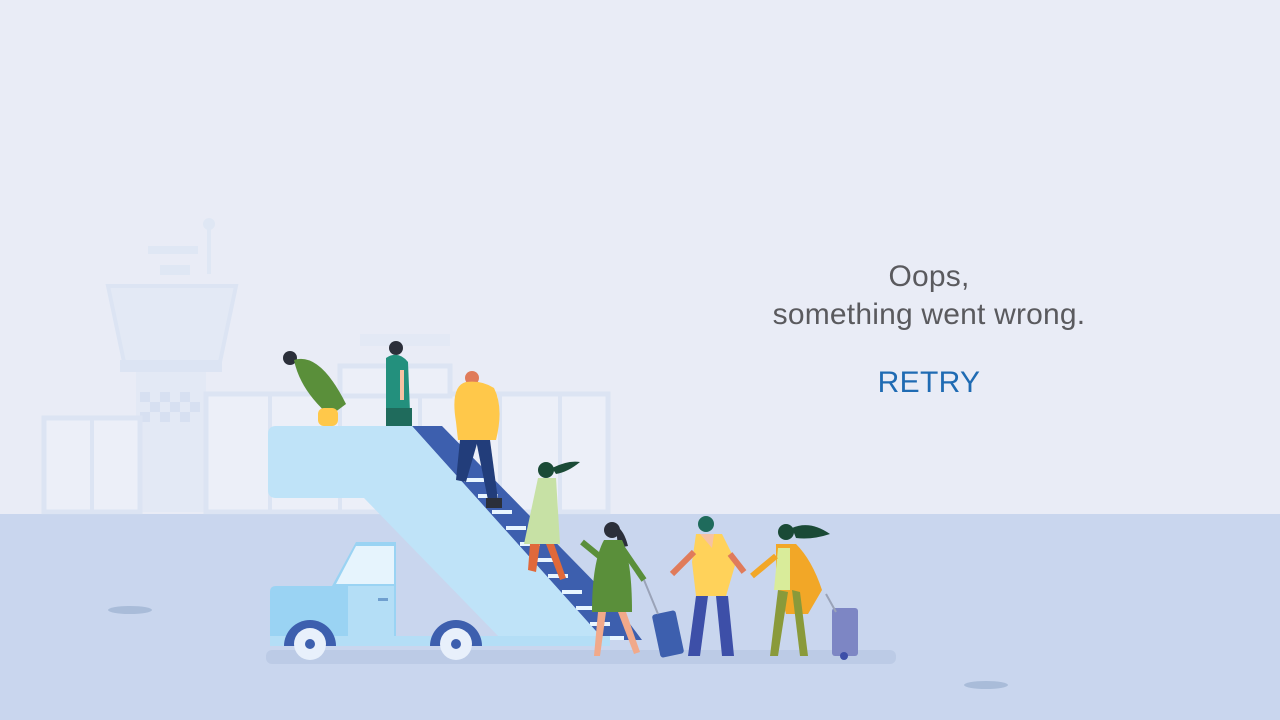 The height and width of the screenshot is (720, 1280). Describe the element at coordinates (929, 332) in the screenshot. I see `error-message-panel: Oops, something went wrong. RETRY` at that location.